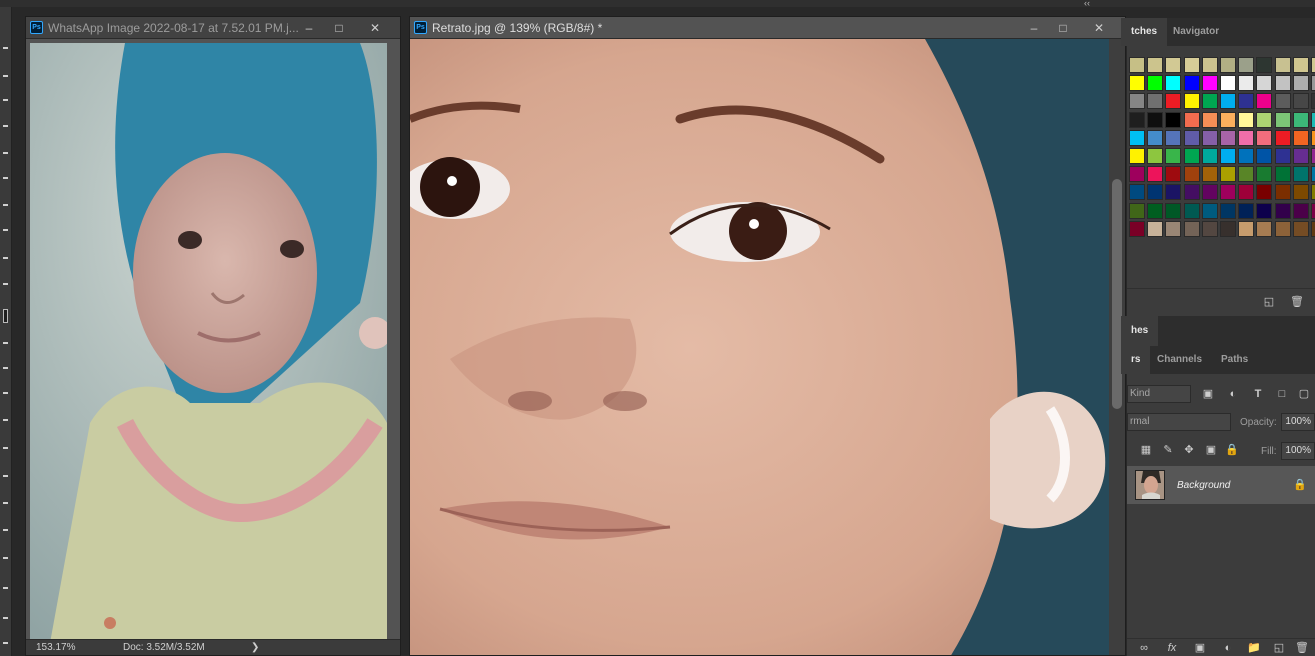 The width and height of the screenshot is (1315, 656). I want to click on path-select-tool-icon, so click(5, 476).